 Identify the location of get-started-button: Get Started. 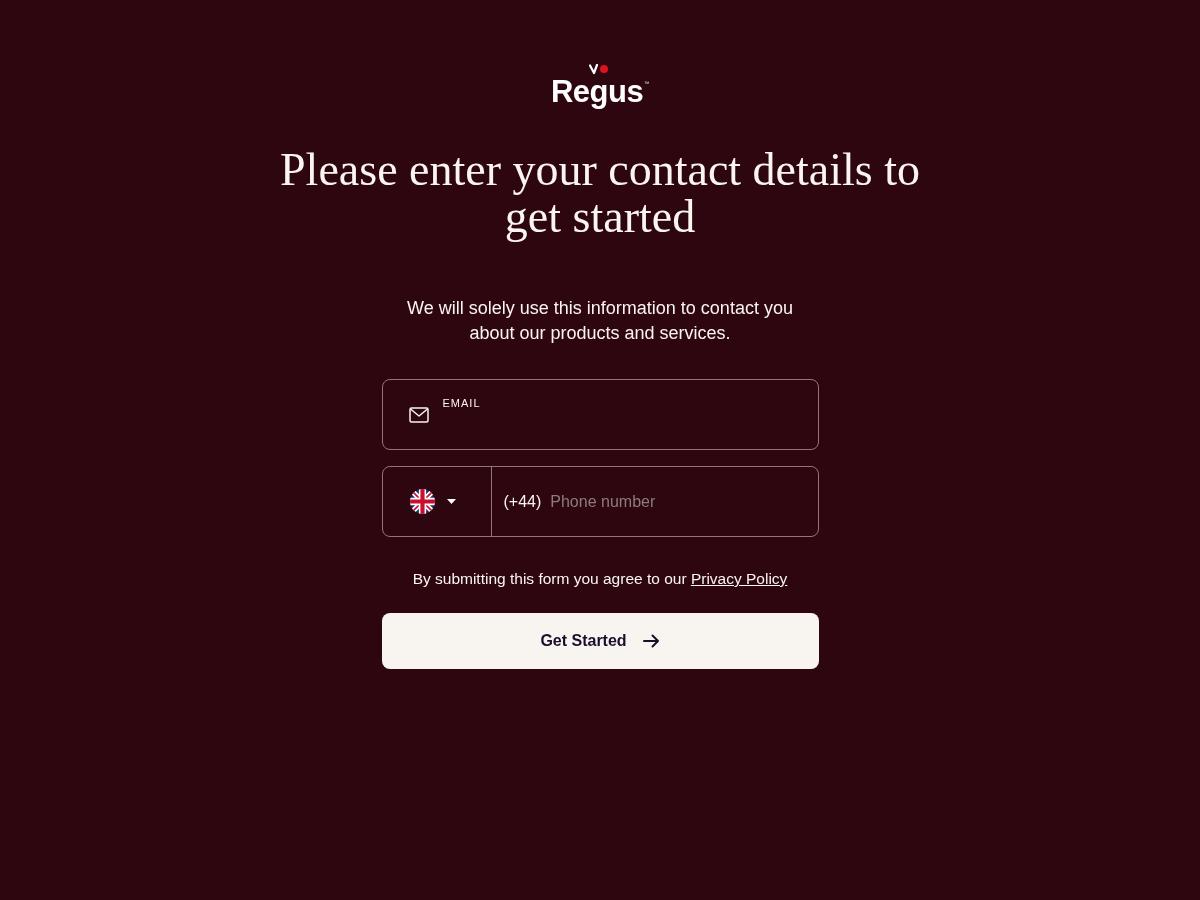
(600, 641).